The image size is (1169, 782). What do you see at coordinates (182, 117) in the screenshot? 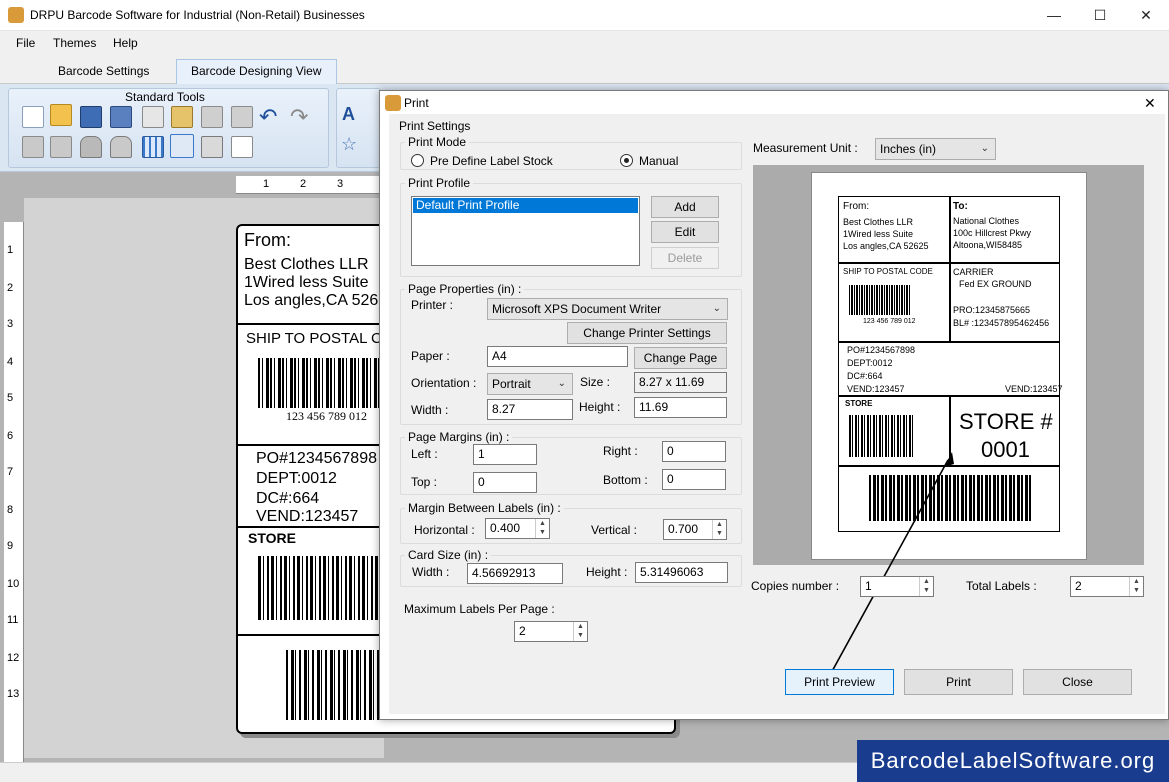
I see `paste-icon` at bounding box center [182, 117].